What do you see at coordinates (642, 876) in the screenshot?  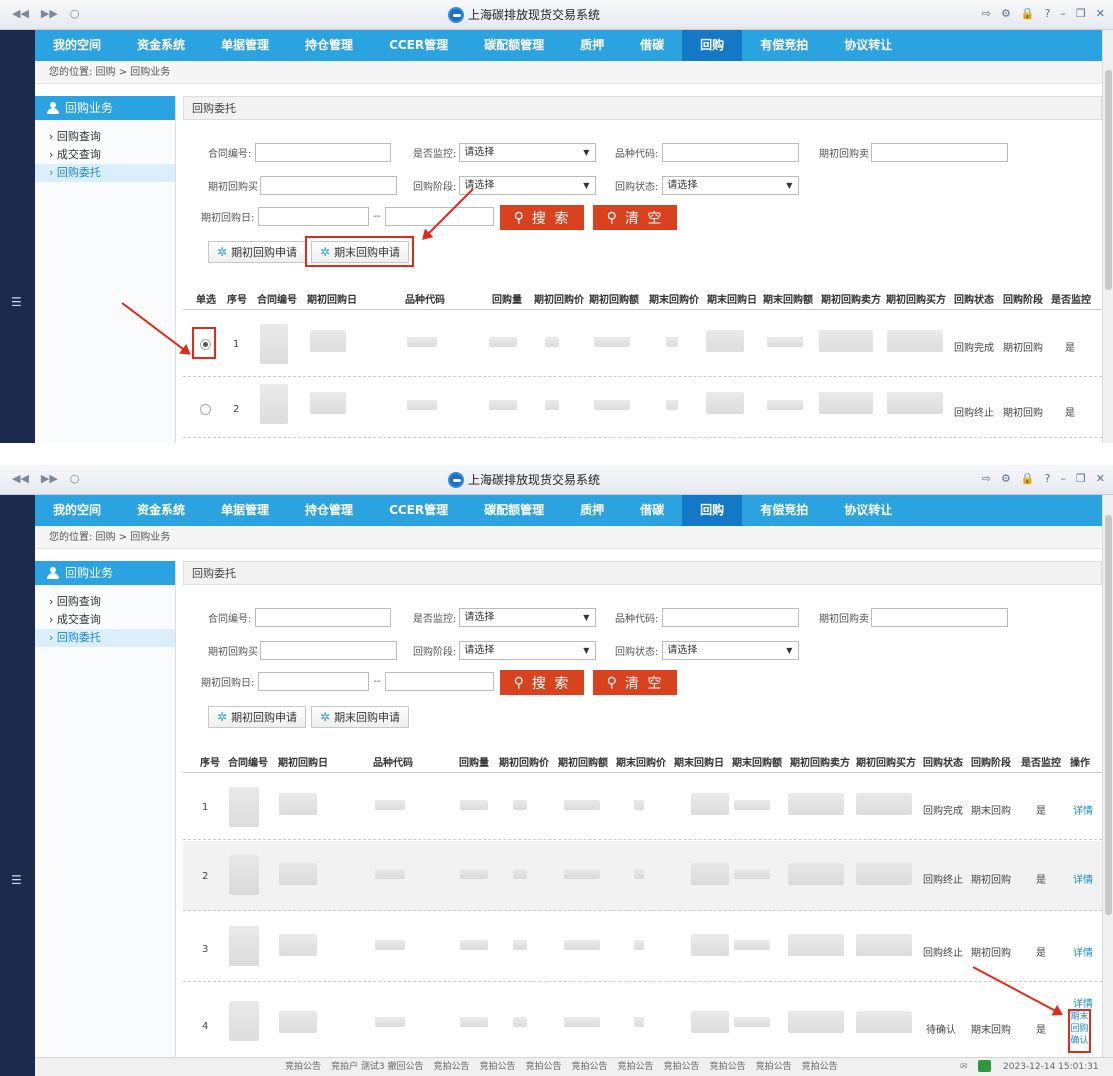 I see `table-row: 2 回购终止 期初回购 是 详情` at bounding box center [642, 876].